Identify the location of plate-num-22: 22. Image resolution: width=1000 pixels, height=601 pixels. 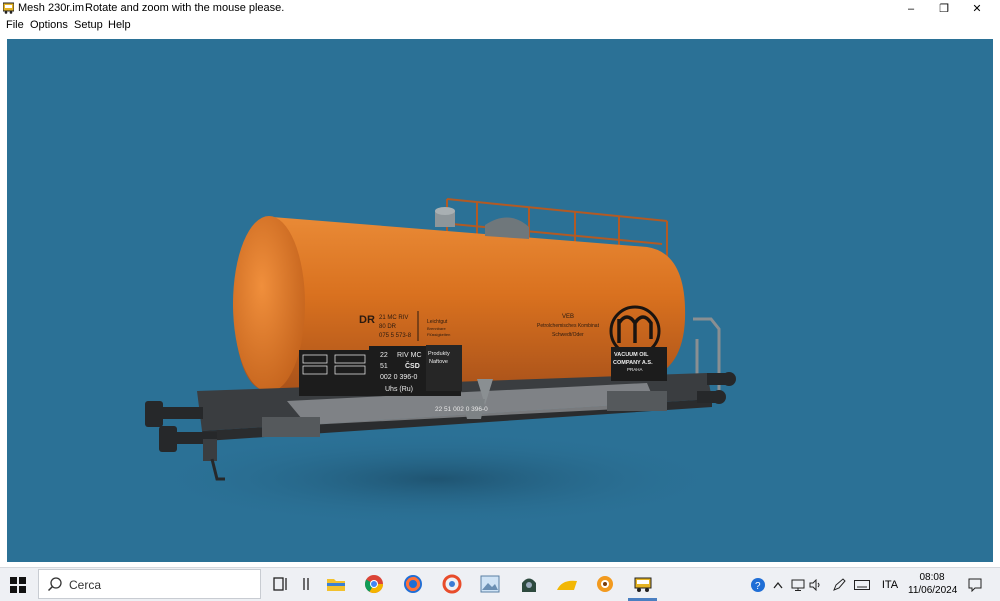
(384, 355).